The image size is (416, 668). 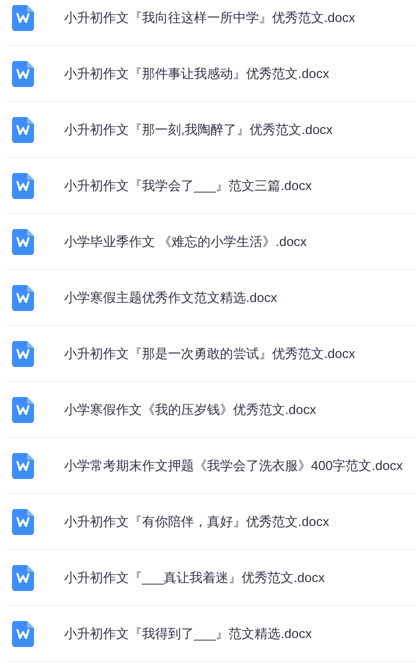 I want to click on file-name: 小升初作文『那一刻,我陶醉了』优秀范文.docx, so click(x=198, y=129).